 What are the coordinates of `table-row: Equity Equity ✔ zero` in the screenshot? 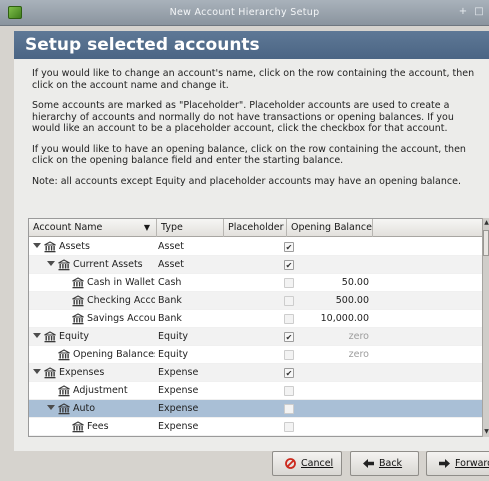 It's located at (255, 337).